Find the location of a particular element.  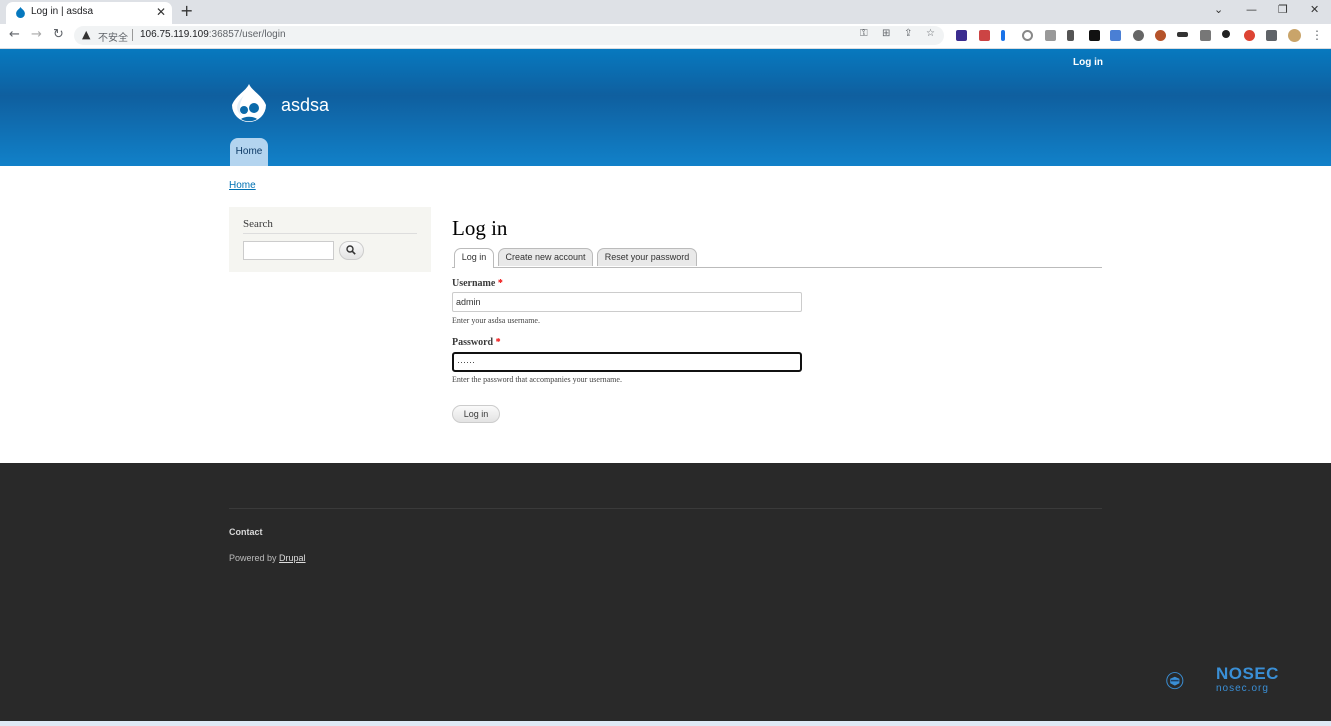

tabs-baseline is located at coordinates (777, 267).